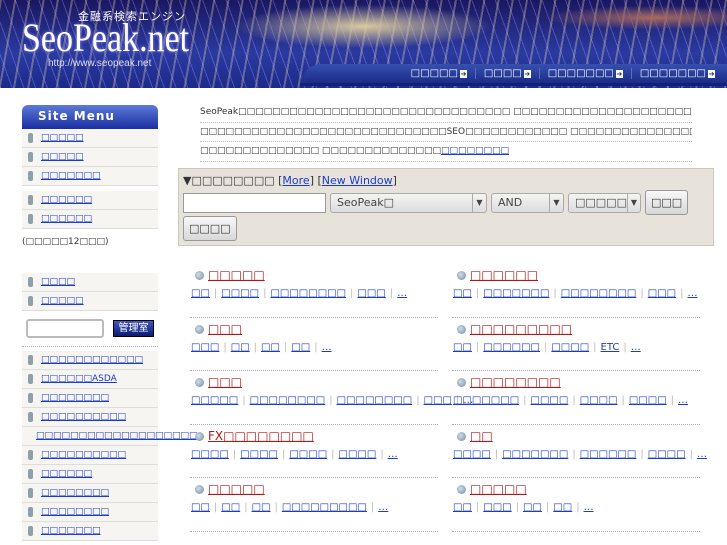 This screenshot has height=545, width=727. What do you see at coordinates (261, 436) in the screenshot?
I see `category-title: FX□□□□□□□□` at bounding box center [261, 436].